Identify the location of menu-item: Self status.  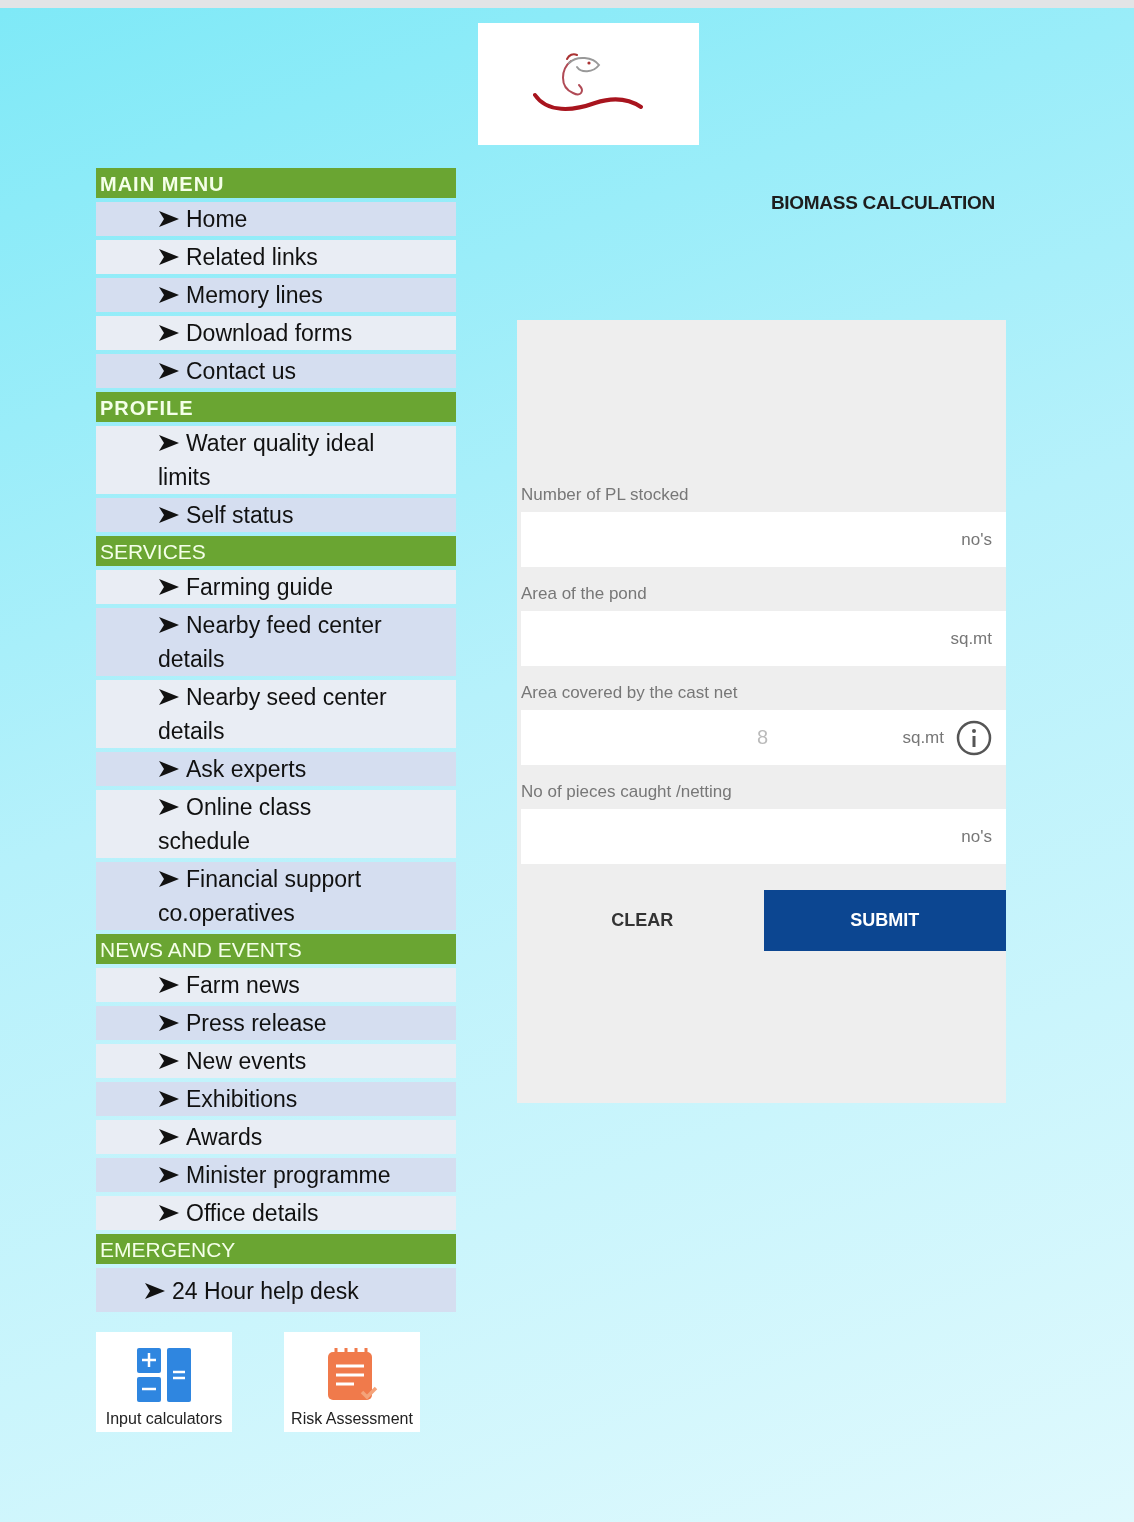
(276, 515).